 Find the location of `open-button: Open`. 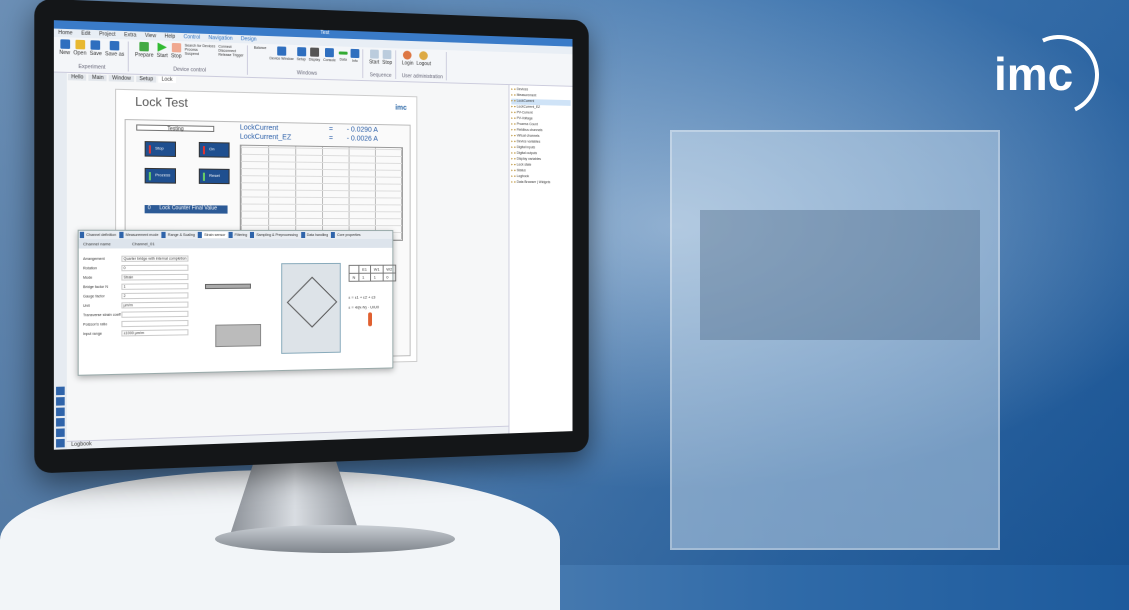

open-button: Open is located at coordinates (79, 51).